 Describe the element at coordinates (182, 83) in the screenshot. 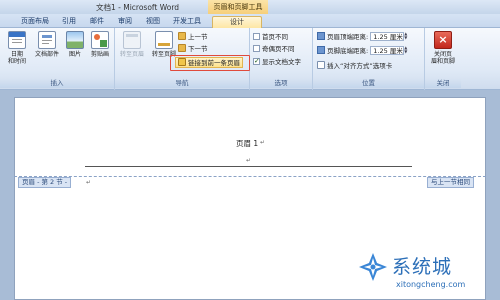

I see `navigation-group-label: 导航` at that location.